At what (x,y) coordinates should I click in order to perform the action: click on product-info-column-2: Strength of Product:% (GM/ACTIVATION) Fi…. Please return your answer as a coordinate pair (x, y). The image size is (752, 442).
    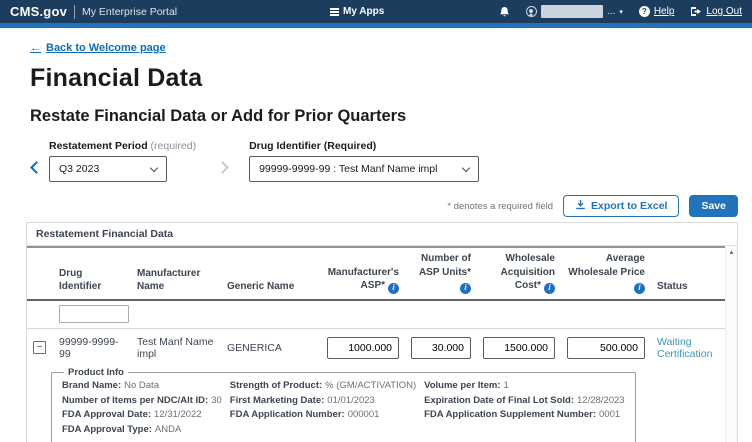
    Looking at the image, I should click on (323, 408).